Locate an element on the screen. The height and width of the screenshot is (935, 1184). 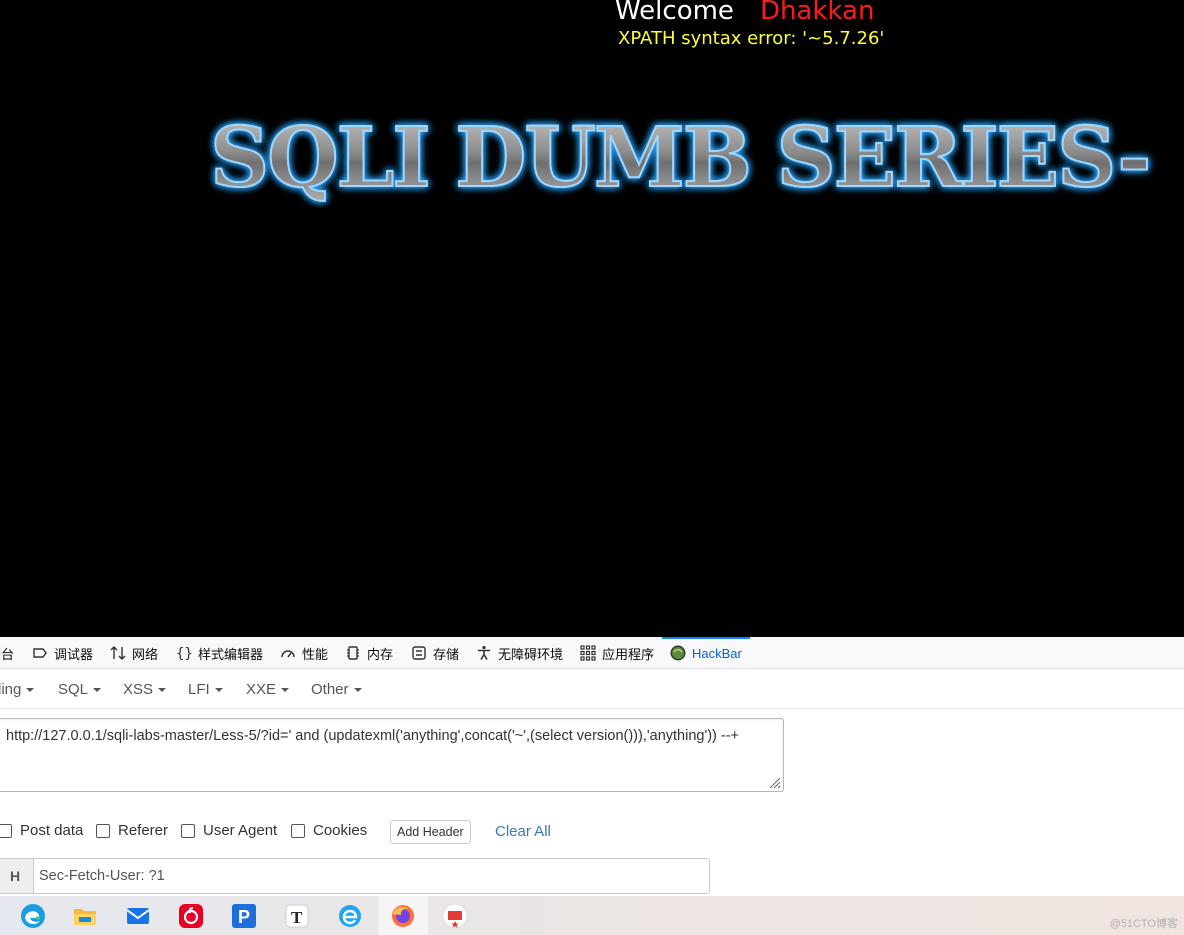
tab-label: 性能 is located at coordinates (315, 654).